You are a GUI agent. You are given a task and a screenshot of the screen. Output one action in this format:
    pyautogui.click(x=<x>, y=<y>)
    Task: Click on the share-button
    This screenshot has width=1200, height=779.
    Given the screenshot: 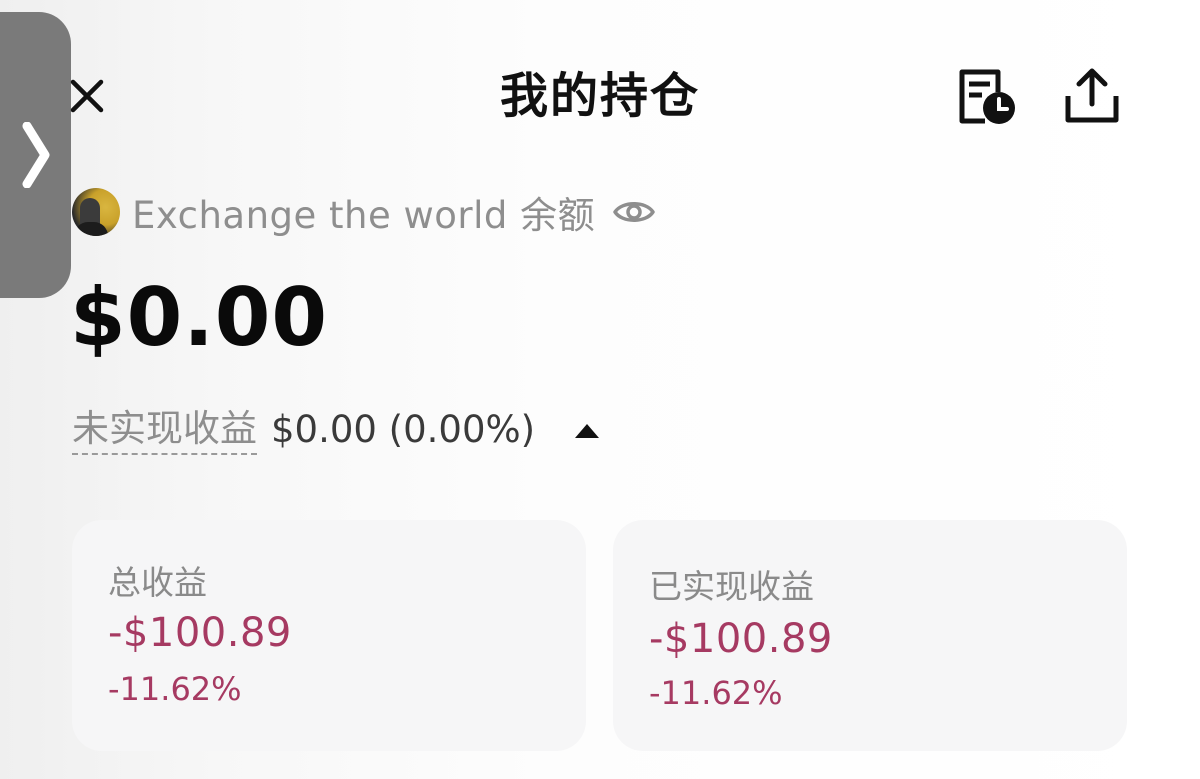 What is the action you would take?
    pyautogui.click(x=1092, y=96)
    